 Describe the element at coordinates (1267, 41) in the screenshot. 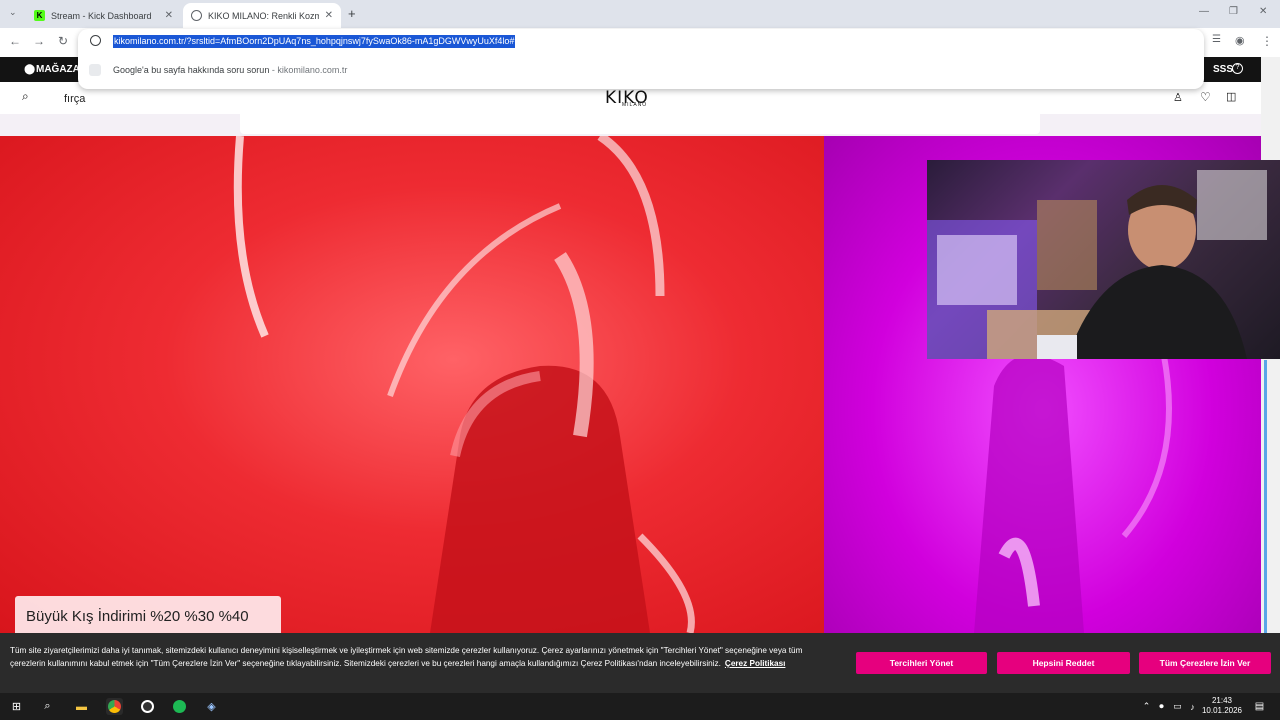

I see `menu-kebab-icon: ⋮` at that location.